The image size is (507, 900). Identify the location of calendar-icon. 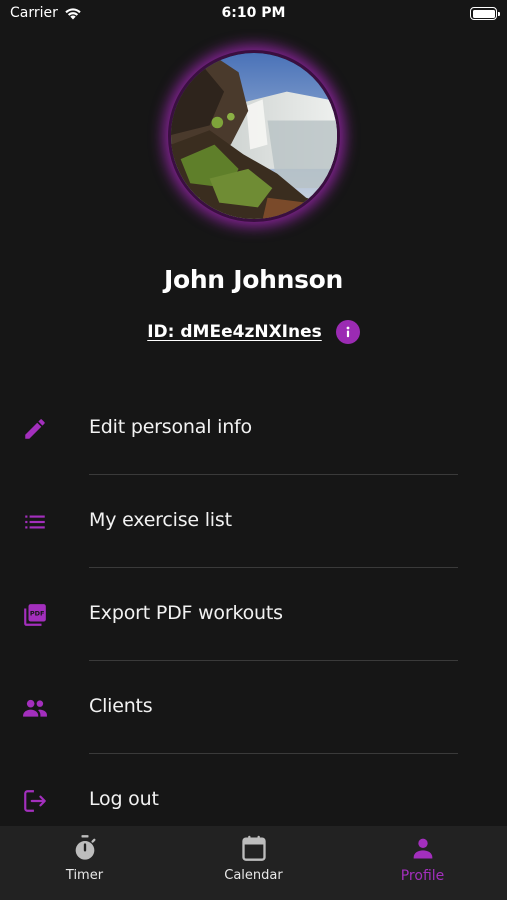
(253, 848).